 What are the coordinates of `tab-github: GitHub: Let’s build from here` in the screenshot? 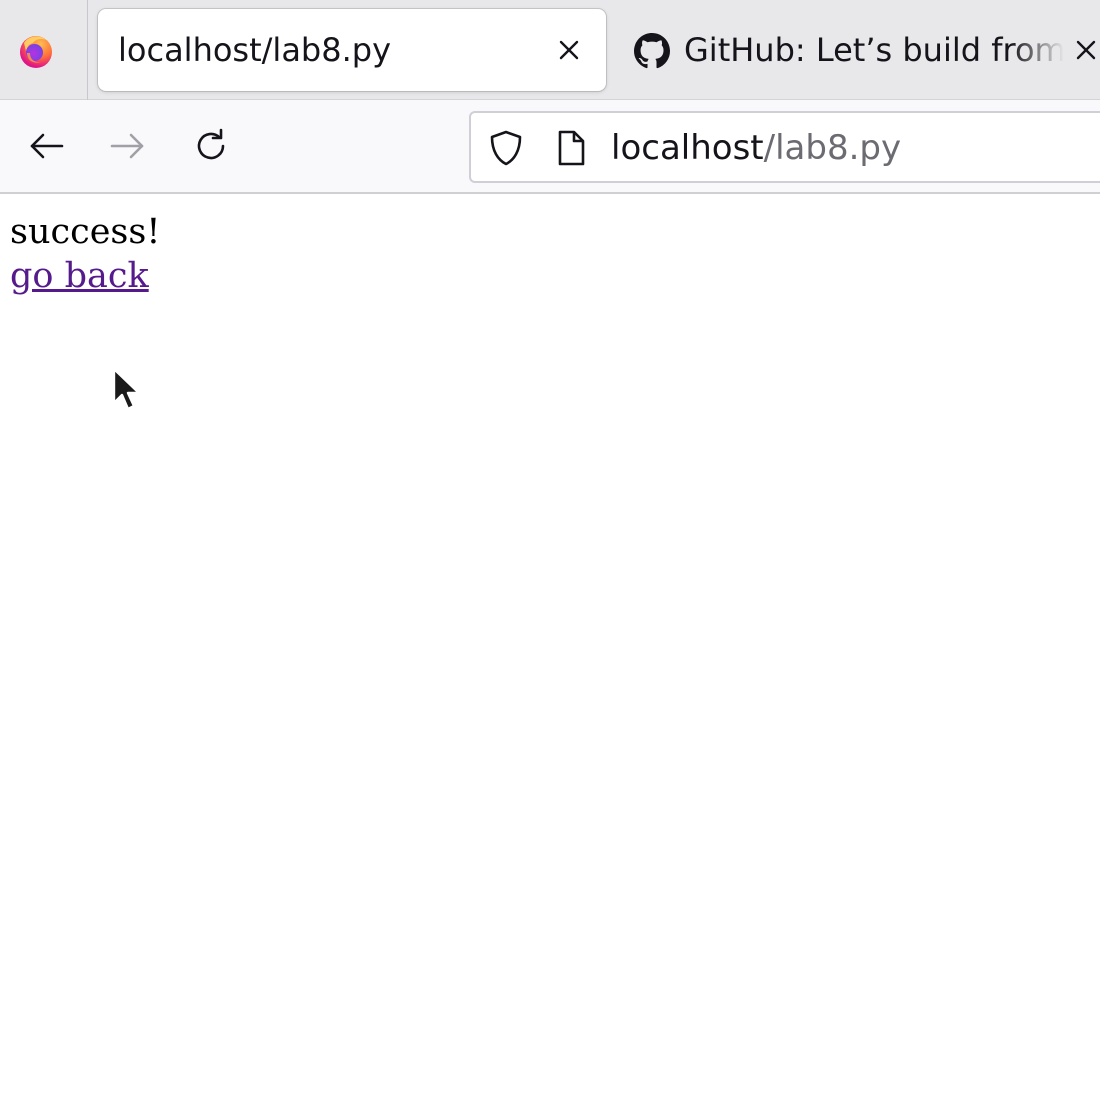 It's located at (859, 50).